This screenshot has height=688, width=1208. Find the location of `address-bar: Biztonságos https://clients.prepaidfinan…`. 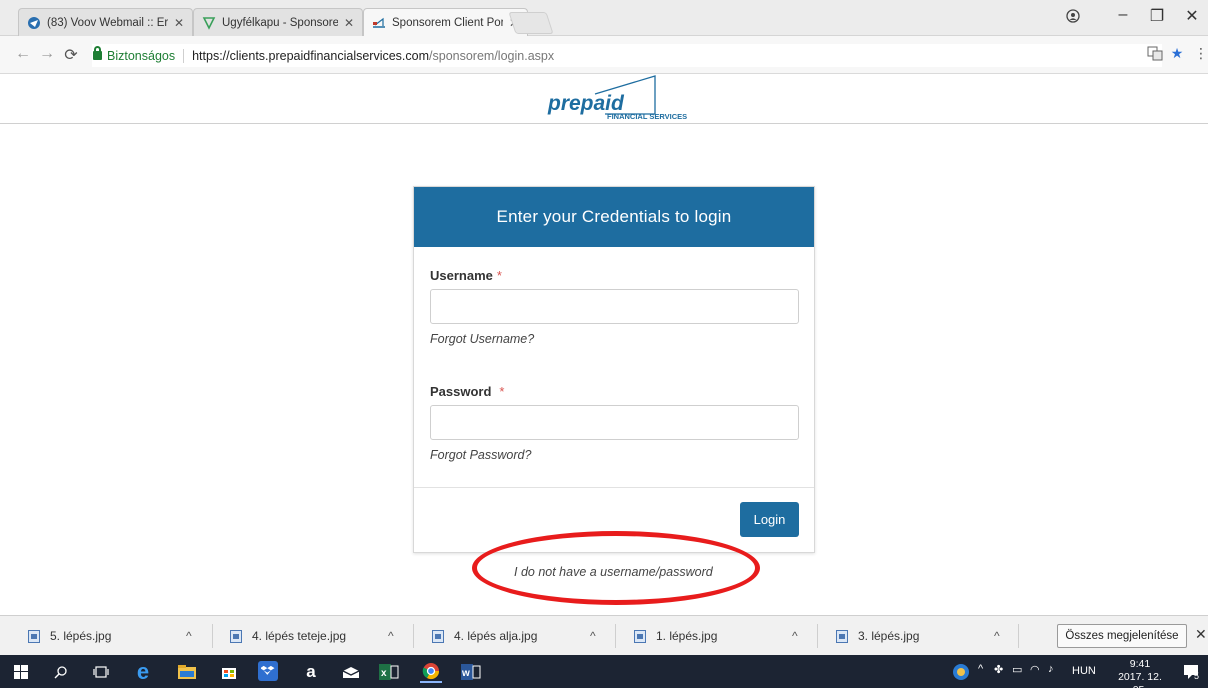

address-bar: Biztonságos https://clients.prepaidfinan… is located at coordinates (627, 55).